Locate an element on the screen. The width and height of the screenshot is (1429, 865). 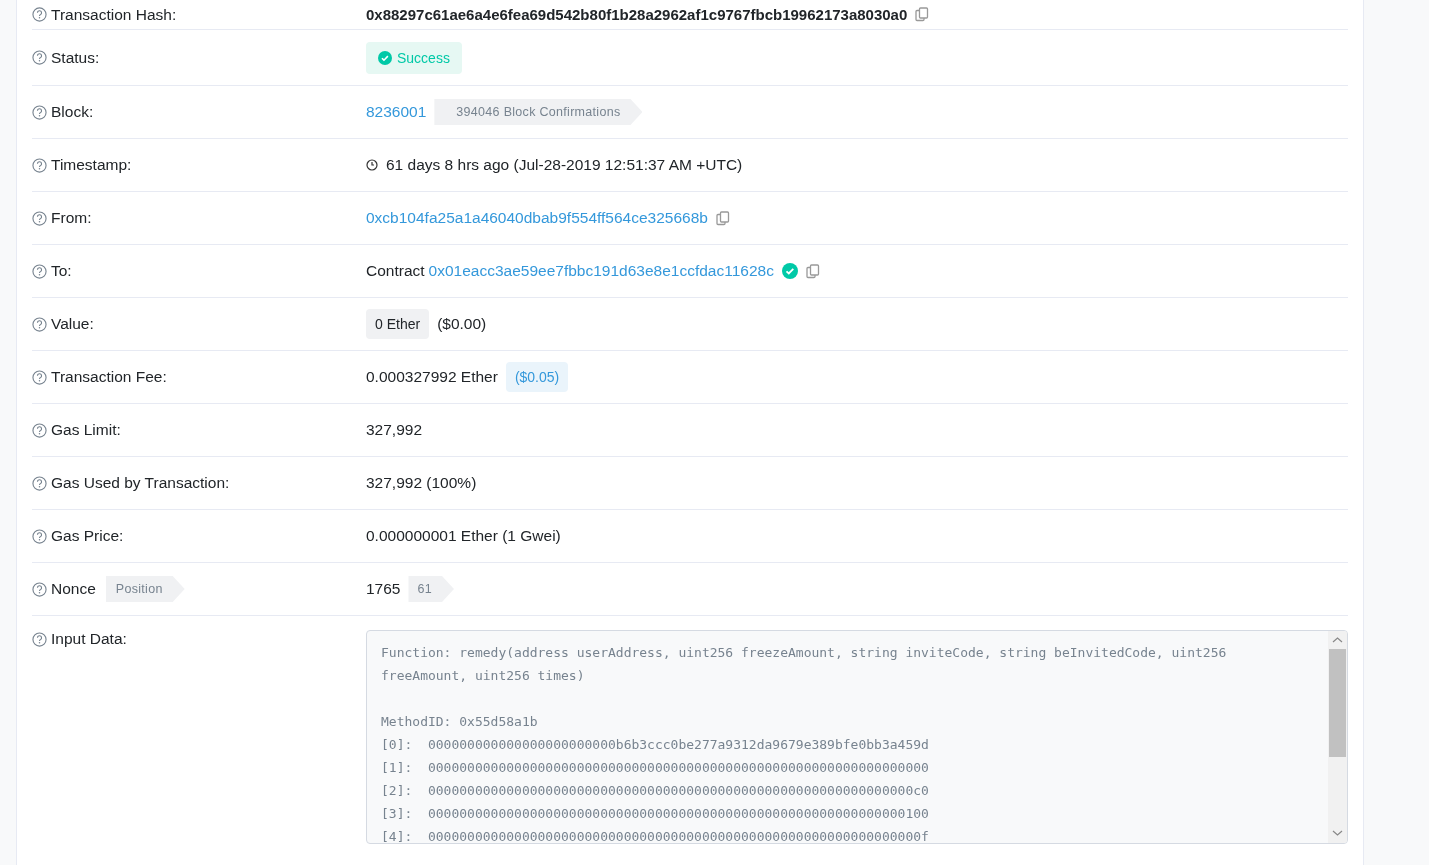
nonce-value: 1765 is located at coordinates (383, 589).